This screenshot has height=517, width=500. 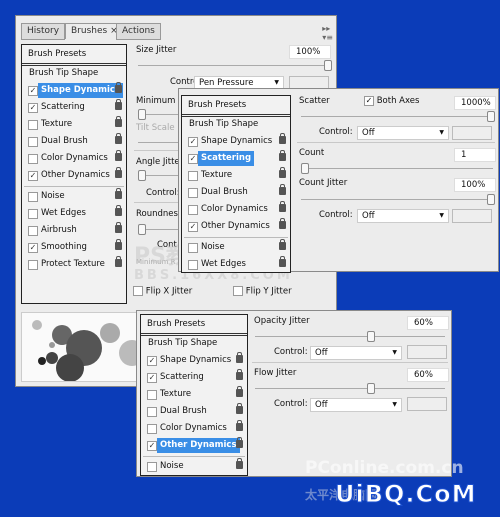 What do you see at coordinates (475, 185) in the screenshot?
I see `count-jitter-input: 100%` at bounding box center [475, 185].